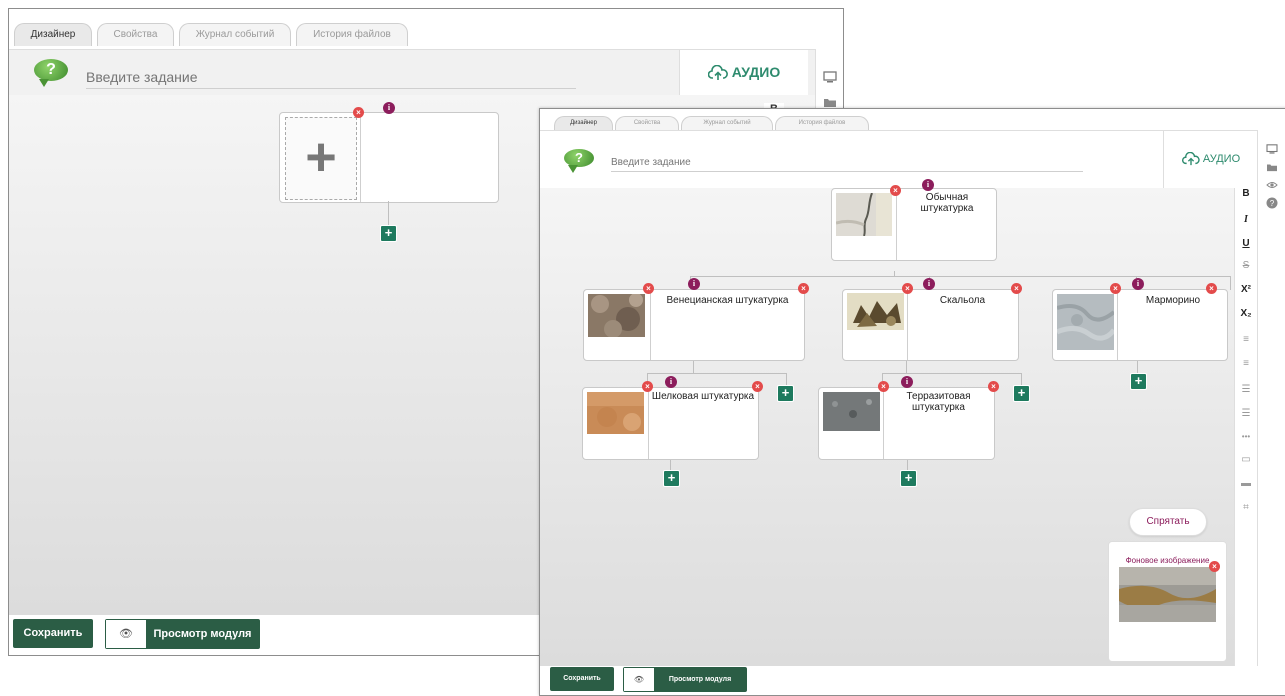 Image resolution: width=1285 pixels, height=696 pixels. What do you see at coordinates (1168, 522) in the screenshot?
I see `hide-button: Спрятать` at bounding box center [1168, 522].